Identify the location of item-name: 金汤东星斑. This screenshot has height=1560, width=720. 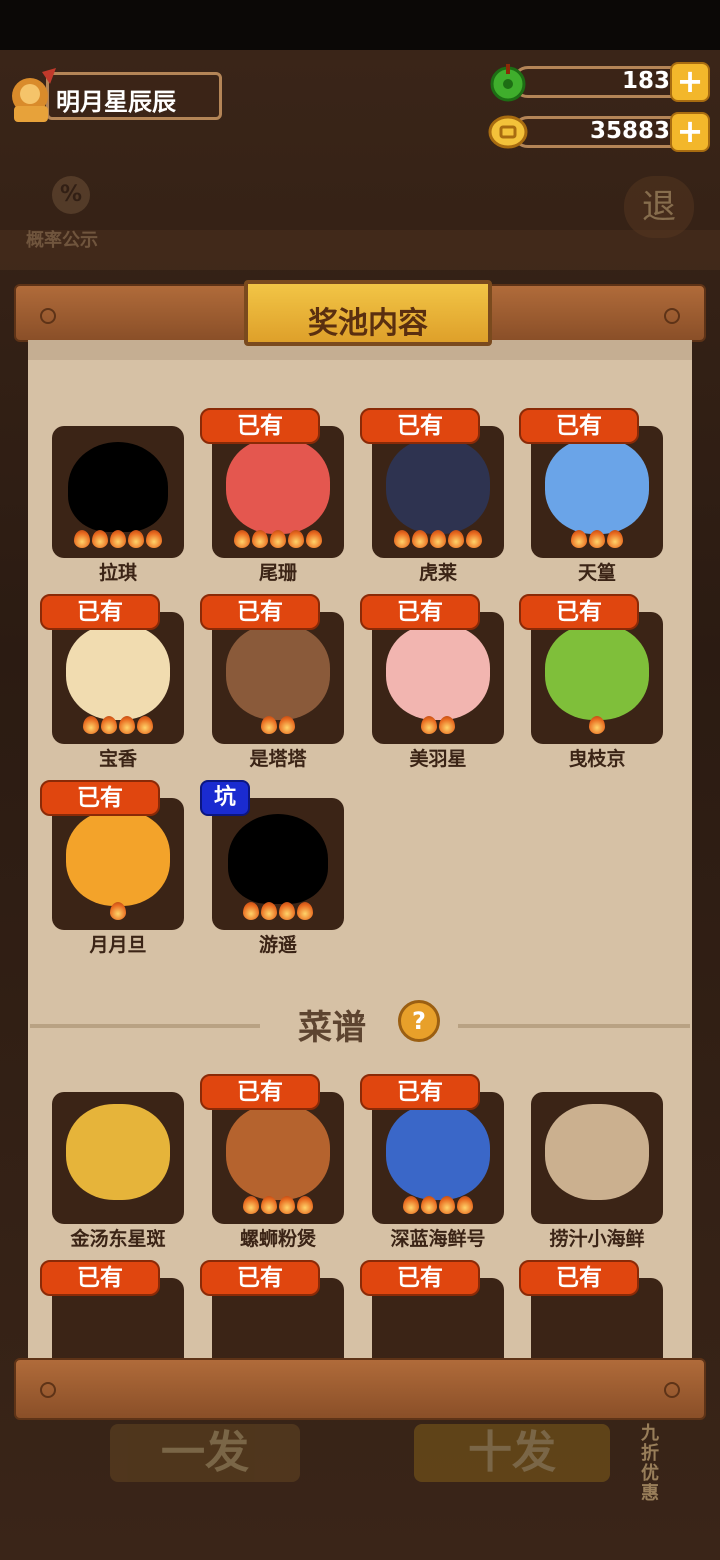
(118, 1239).